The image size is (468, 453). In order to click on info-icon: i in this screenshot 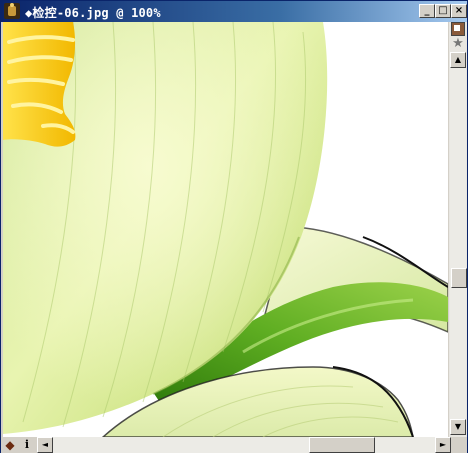, I will do `click(27, 445)`.